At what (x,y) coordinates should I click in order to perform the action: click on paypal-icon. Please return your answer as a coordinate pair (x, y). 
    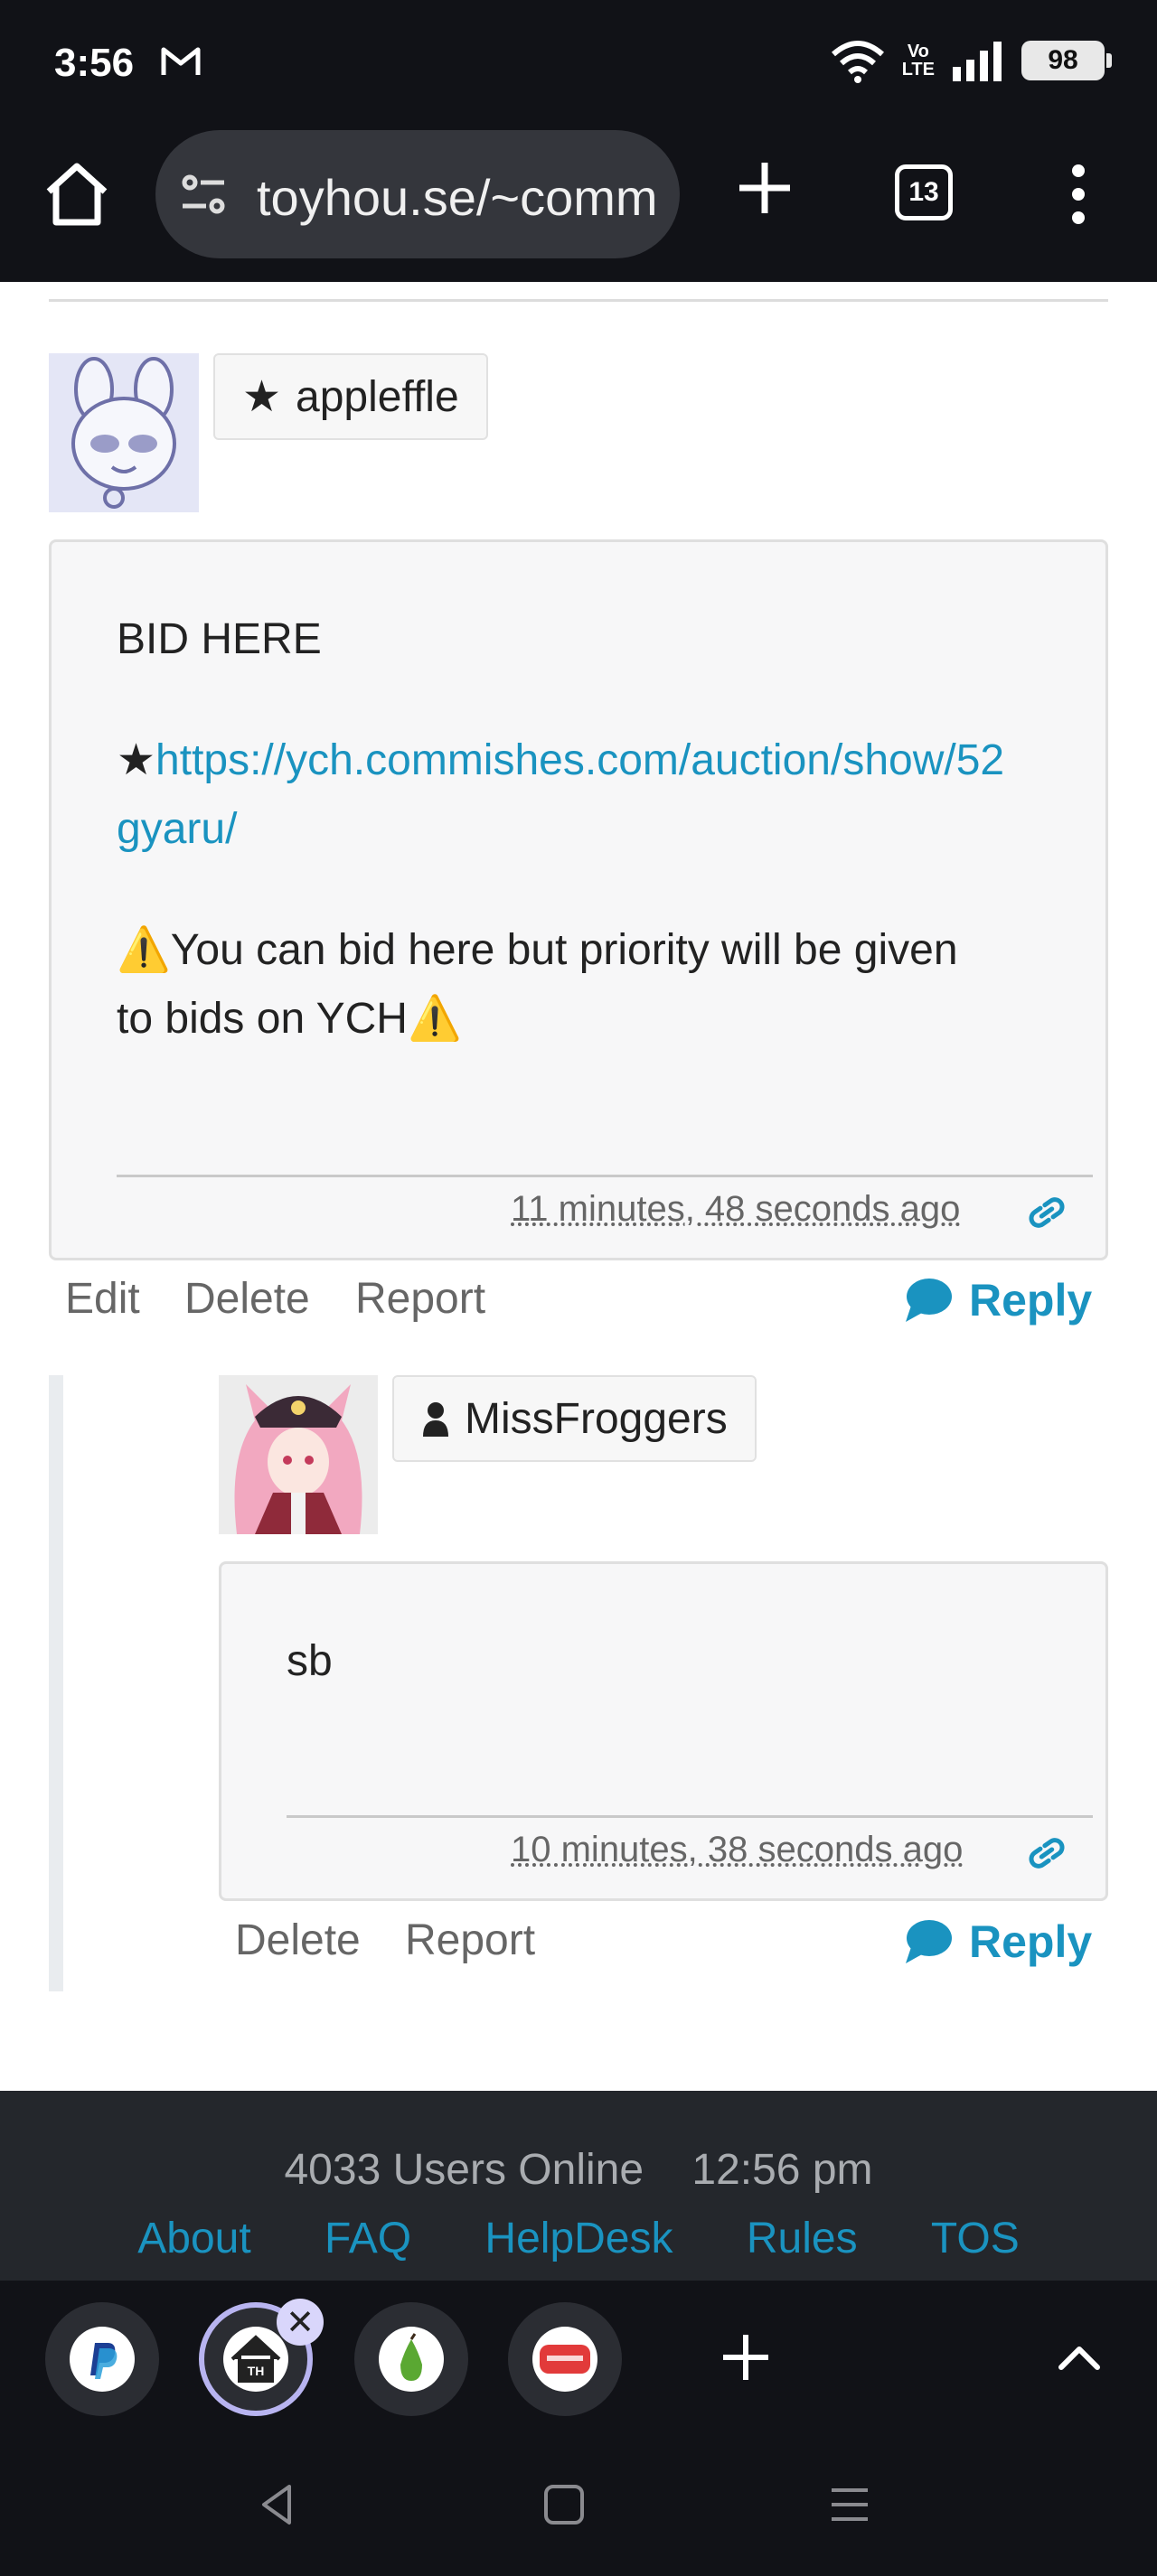
    Looking at the image, I should click on (102, 2359).